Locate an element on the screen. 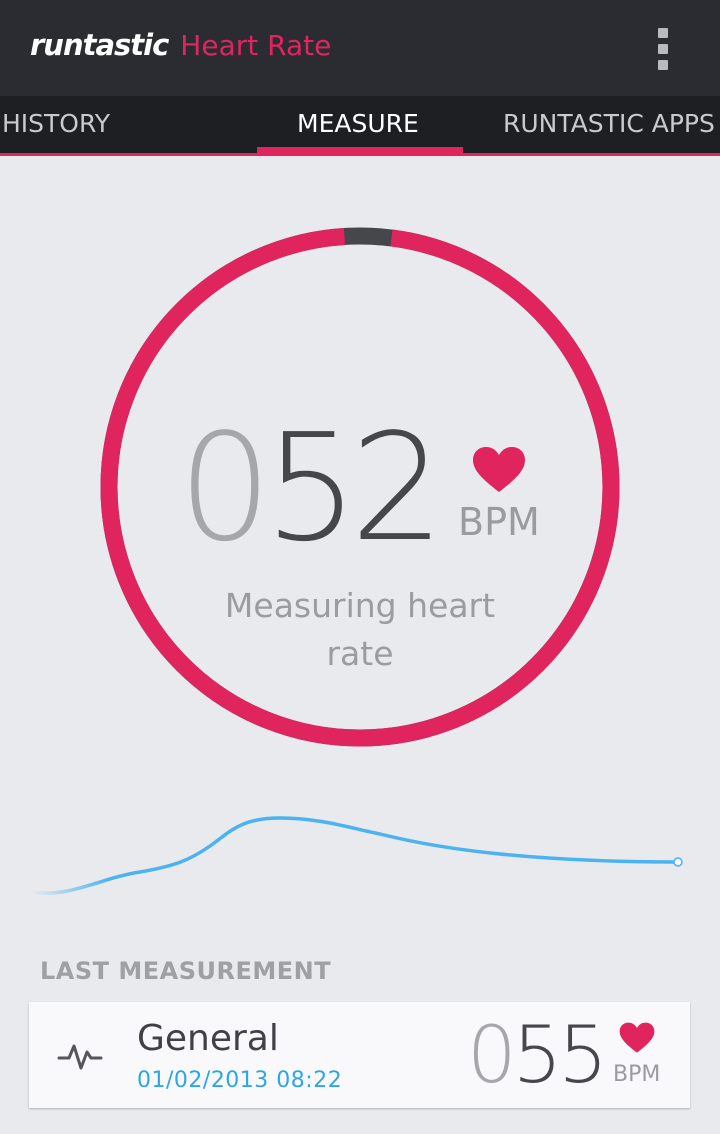  tab-measure: MEASURE is located at coordinates (358, 124).